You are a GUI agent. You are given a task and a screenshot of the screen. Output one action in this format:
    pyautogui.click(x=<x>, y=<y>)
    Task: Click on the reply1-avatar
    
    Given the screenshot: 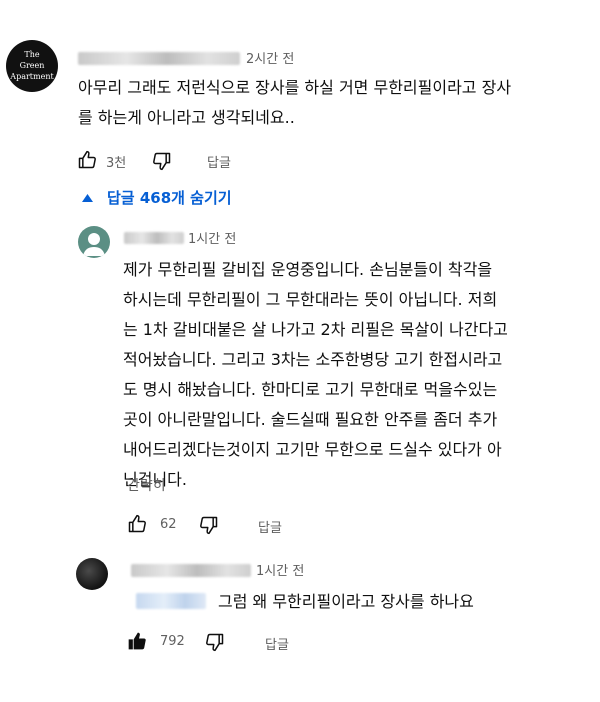 What is the action you would take?
    pyautogui.click(x=94, y=242)
    